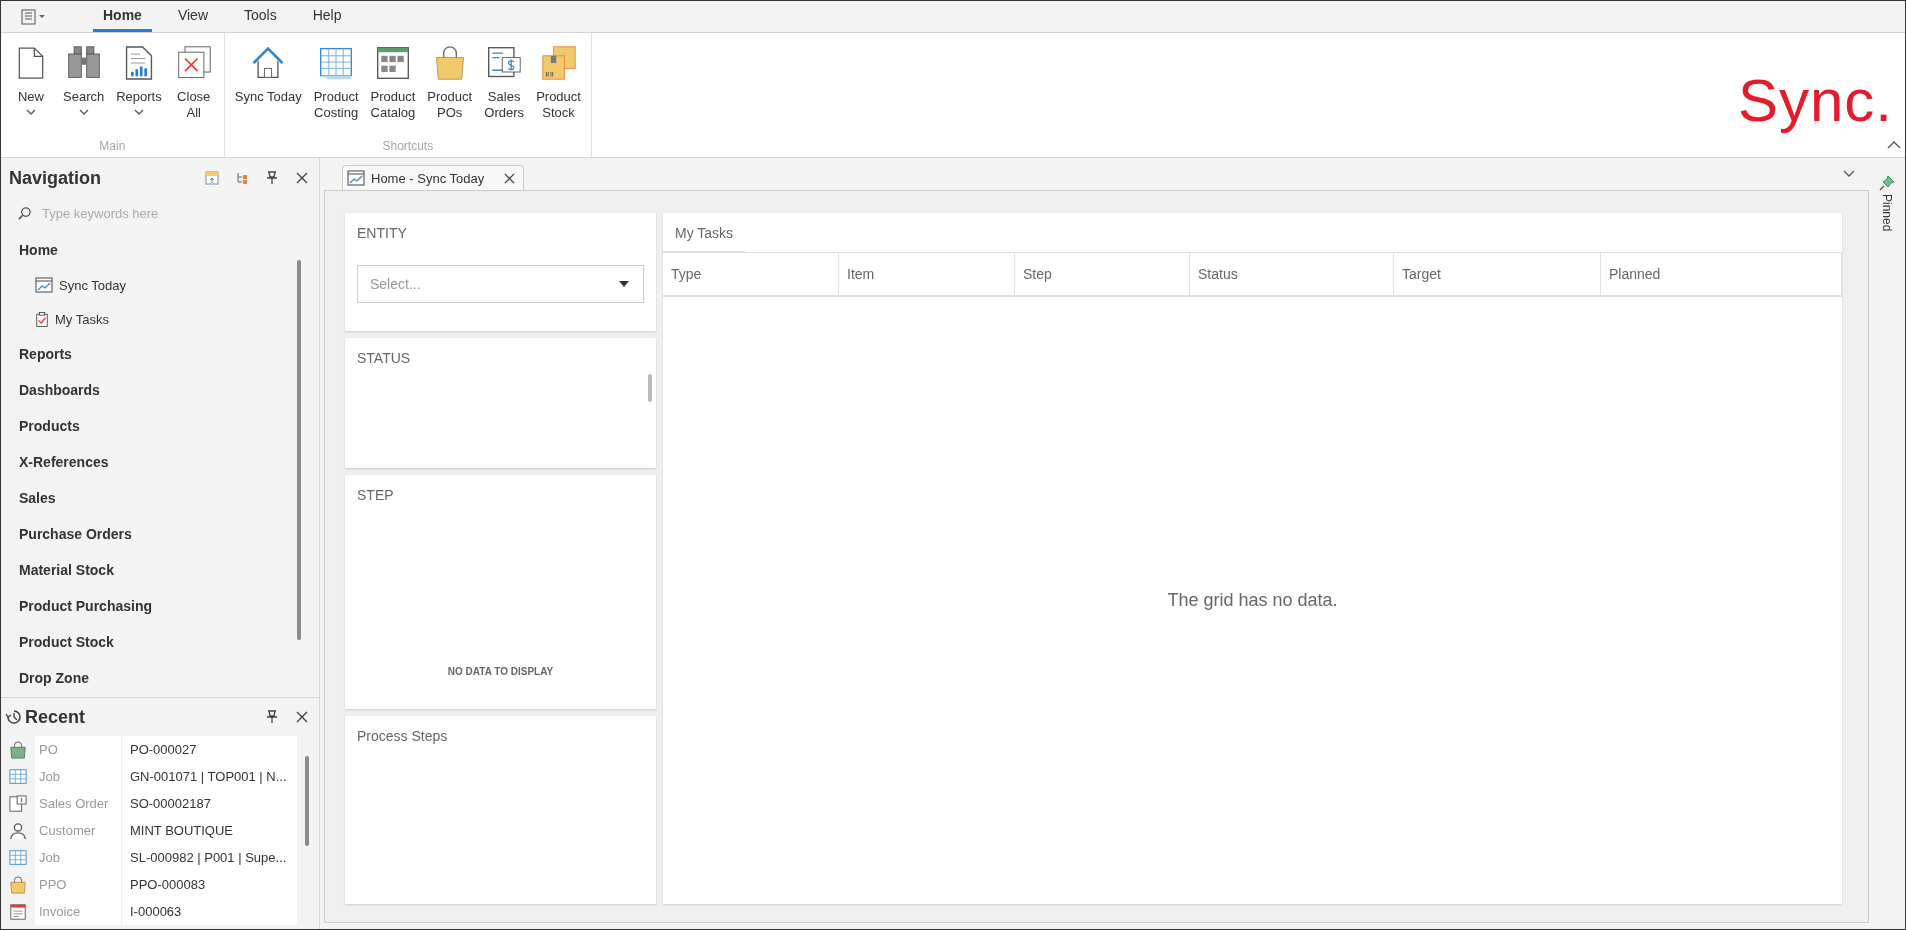 This screenshot has width=1906, height=930. Describe the element at coordinates (402, 736) in the screenshot. I see `card-title: Process Steps` at that location.